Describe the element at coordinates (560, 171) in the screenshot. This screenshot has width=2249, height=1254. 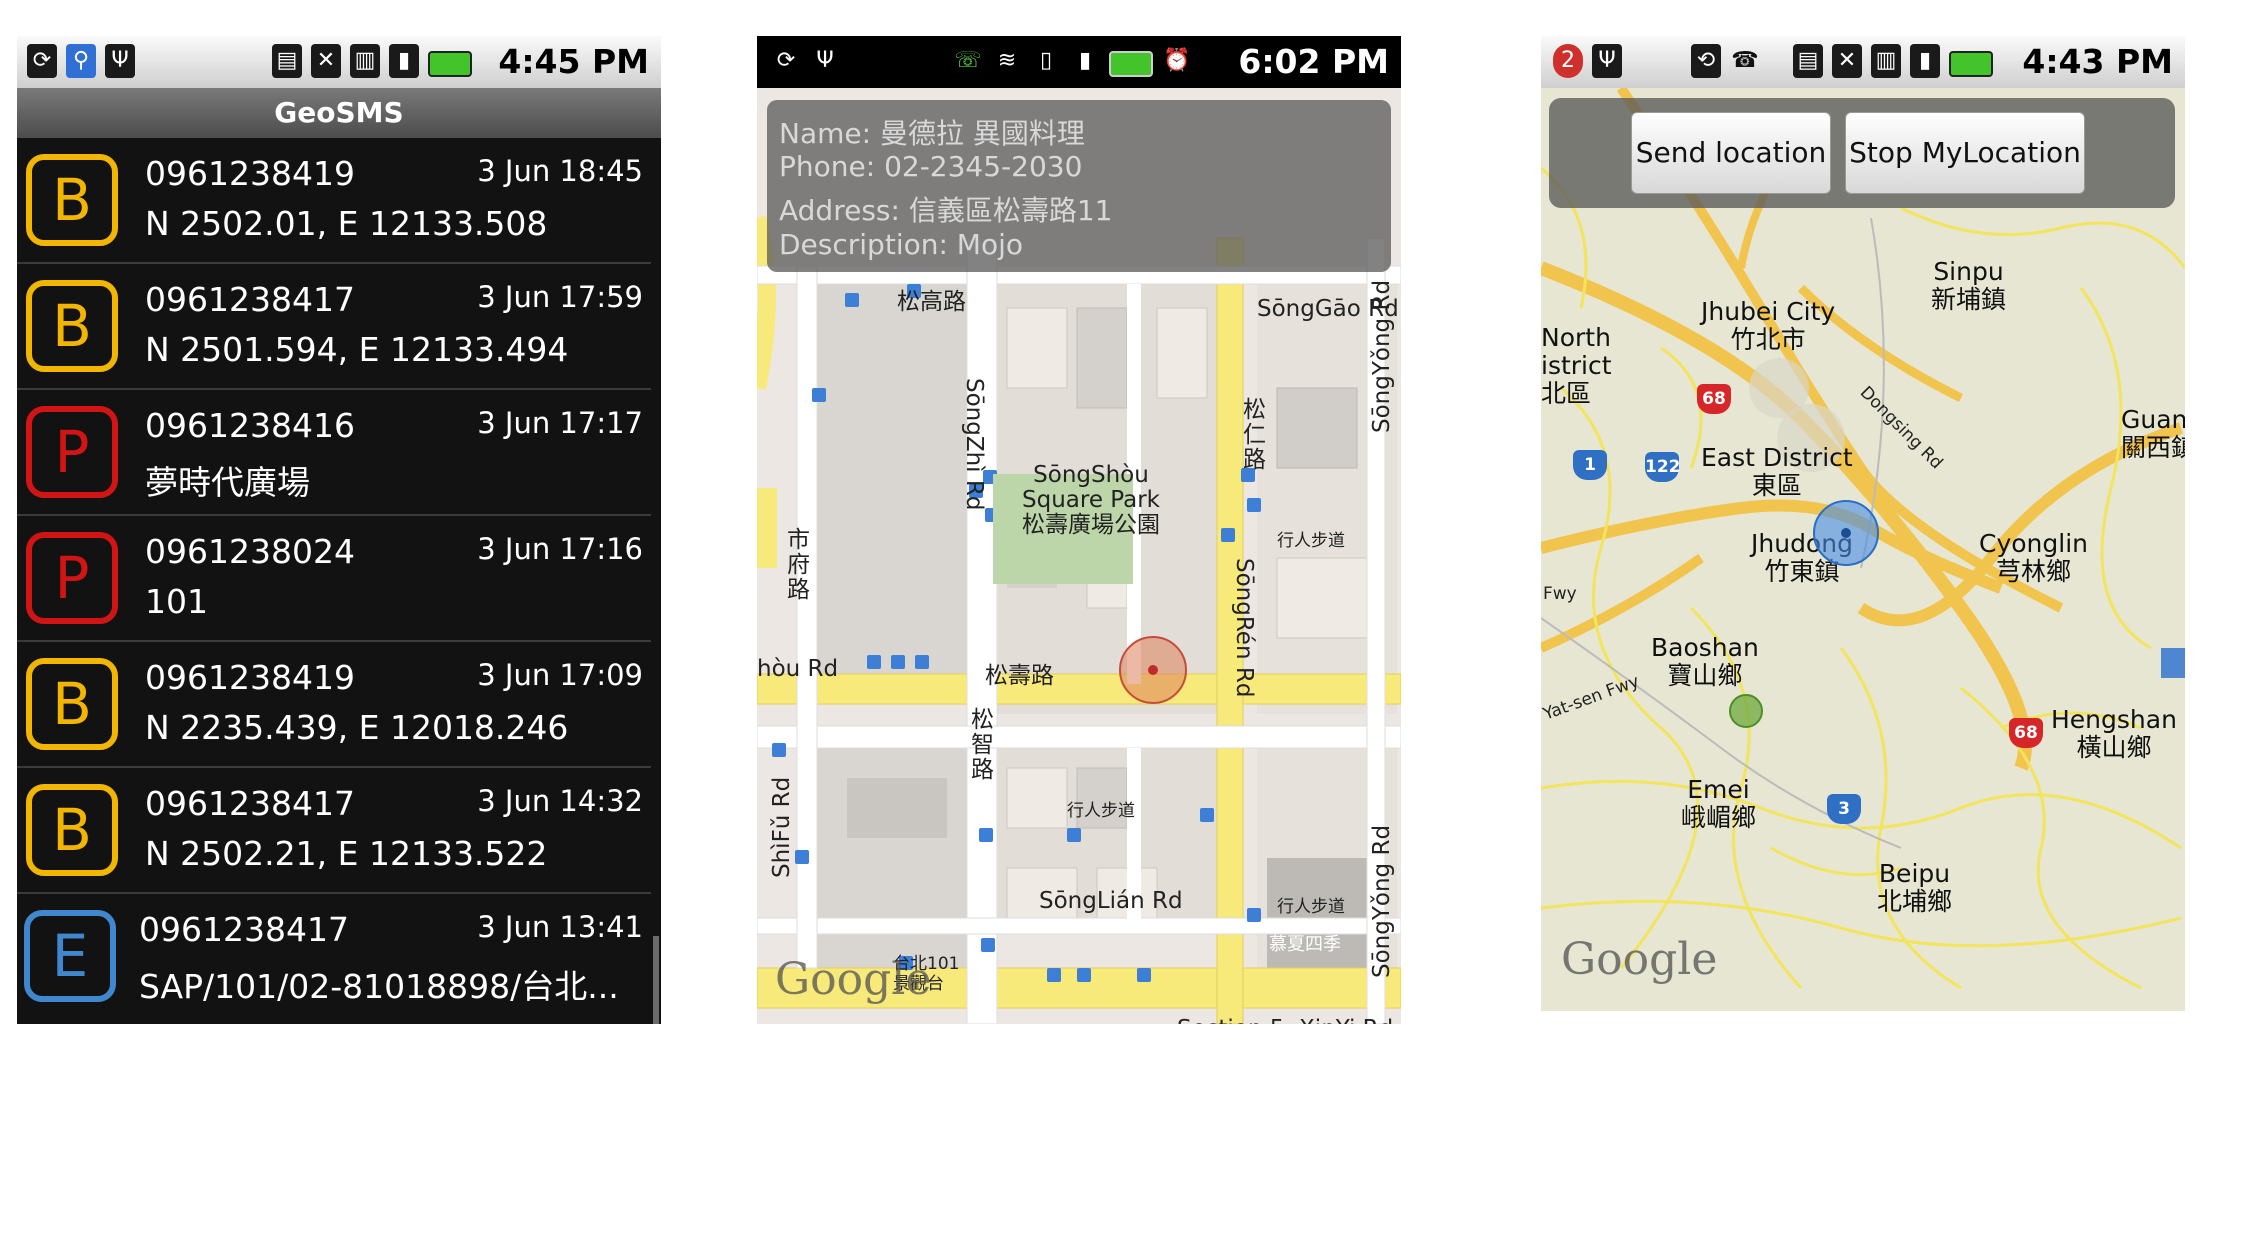
I see `message-date: 3 Jun 18:45` at that location.